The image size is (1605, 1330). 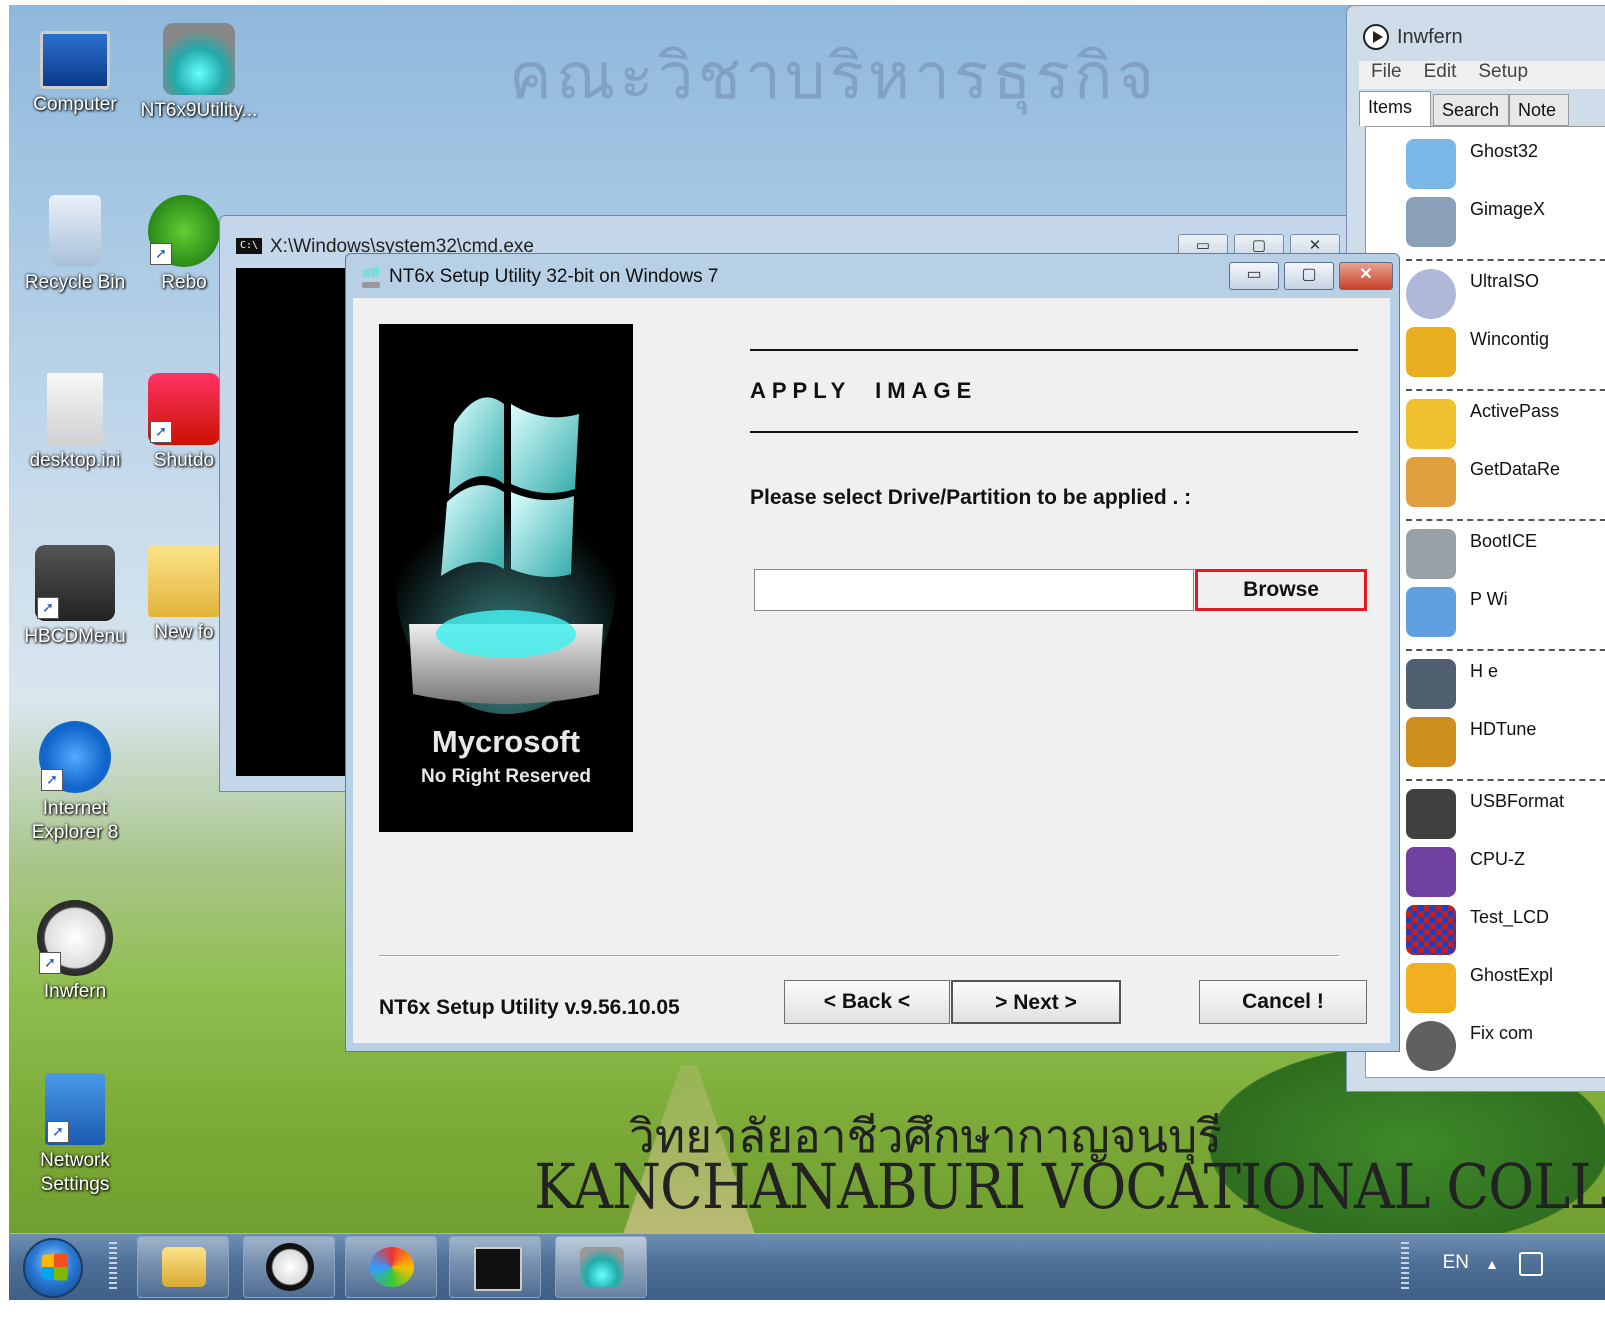 What do you see at coordinates (75, 583) in the screenshot?
I see `tools-icon: ➚` at bounding box center [75, 583].